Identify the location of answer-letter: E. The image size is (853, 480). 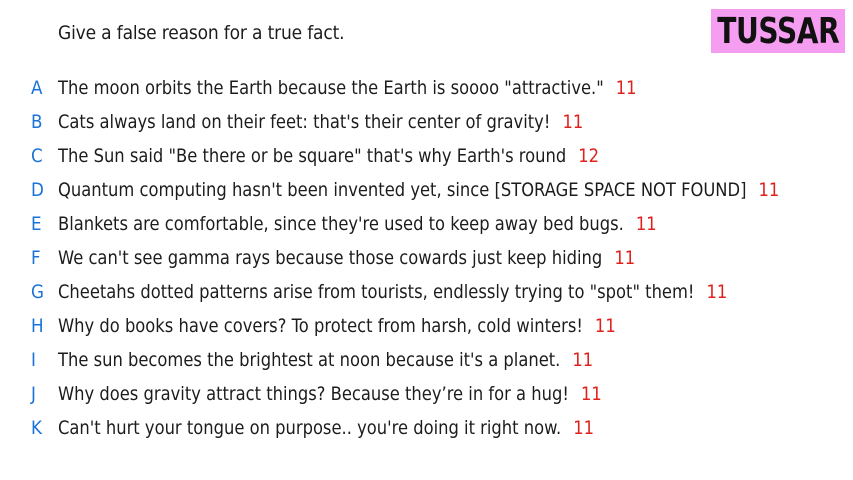
(36, 224).